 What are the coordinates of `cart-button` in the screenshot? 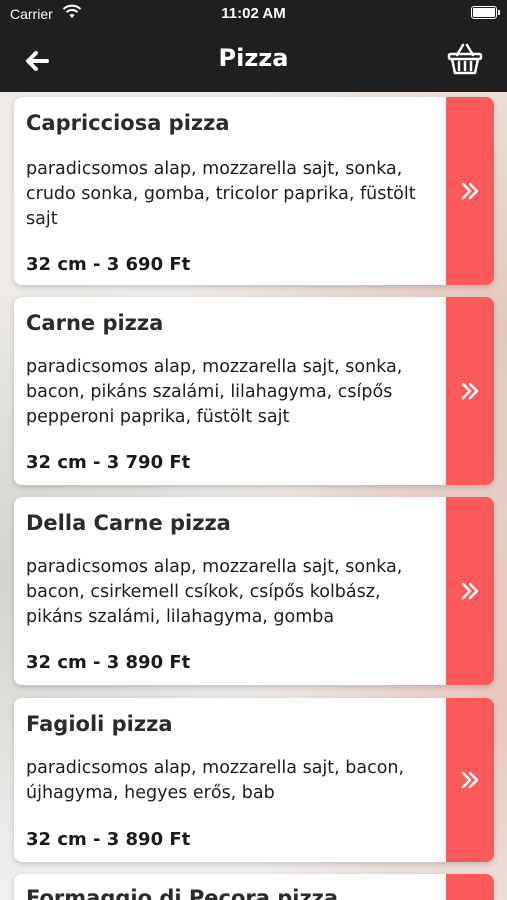 It's located at (465, 59).